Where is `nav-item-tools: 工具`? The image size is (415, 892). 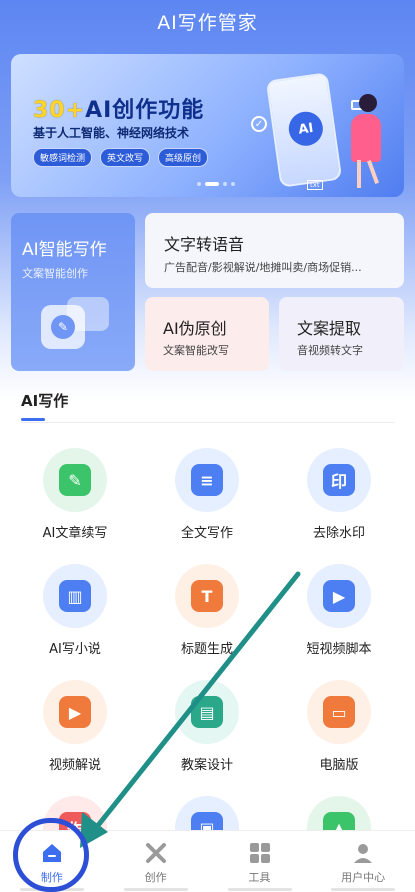
nav-item-tools: 工具 is located at coordinates (260, 861).